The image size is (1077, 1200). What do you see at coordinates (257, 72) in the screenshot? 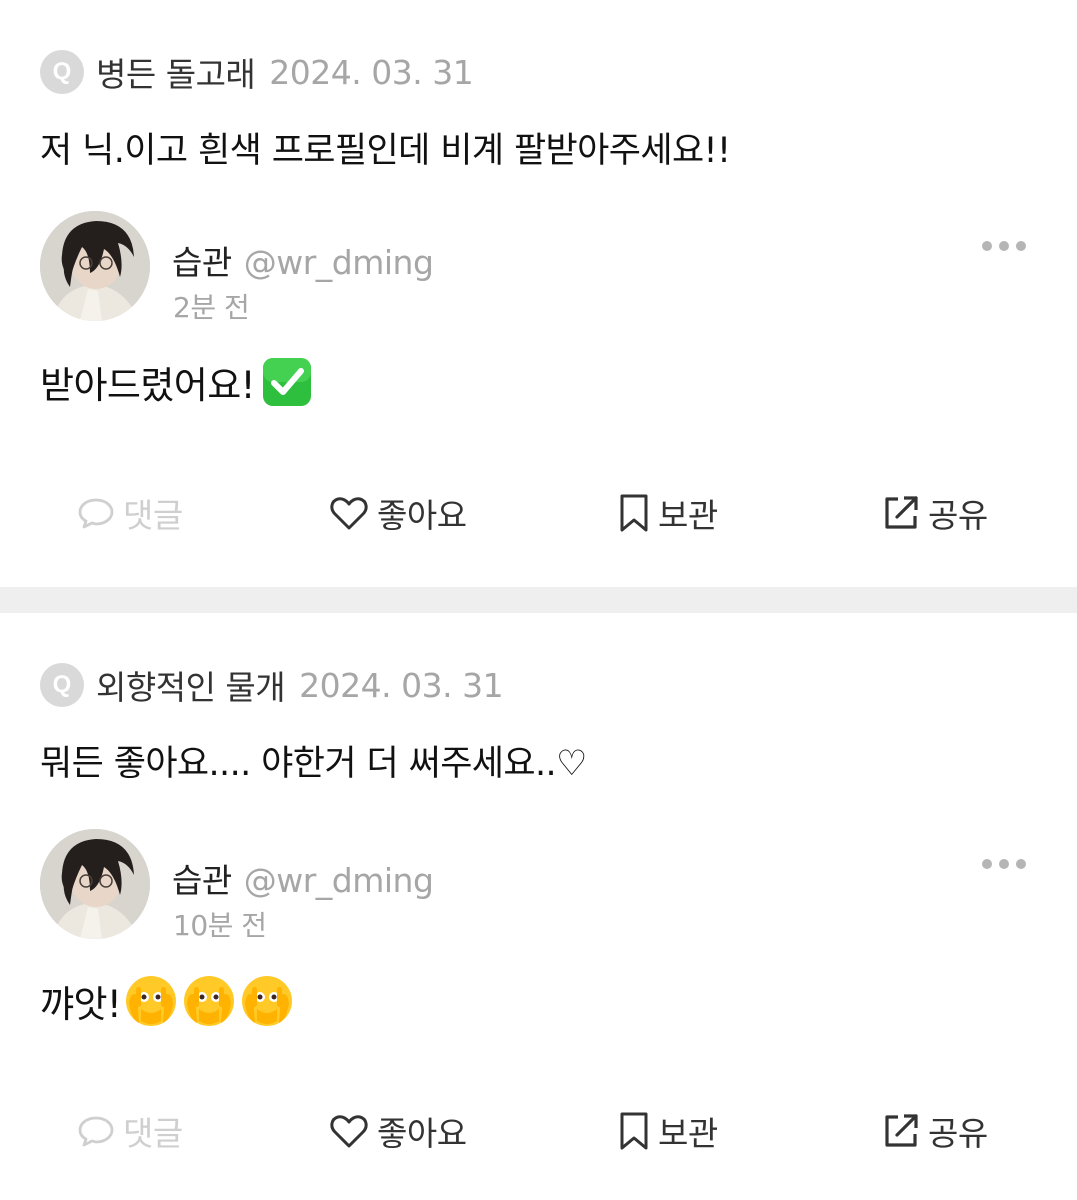
I see `question-meta: Q 병든 돌고래 2024. 03. 31` at bounding box center [257, 72].